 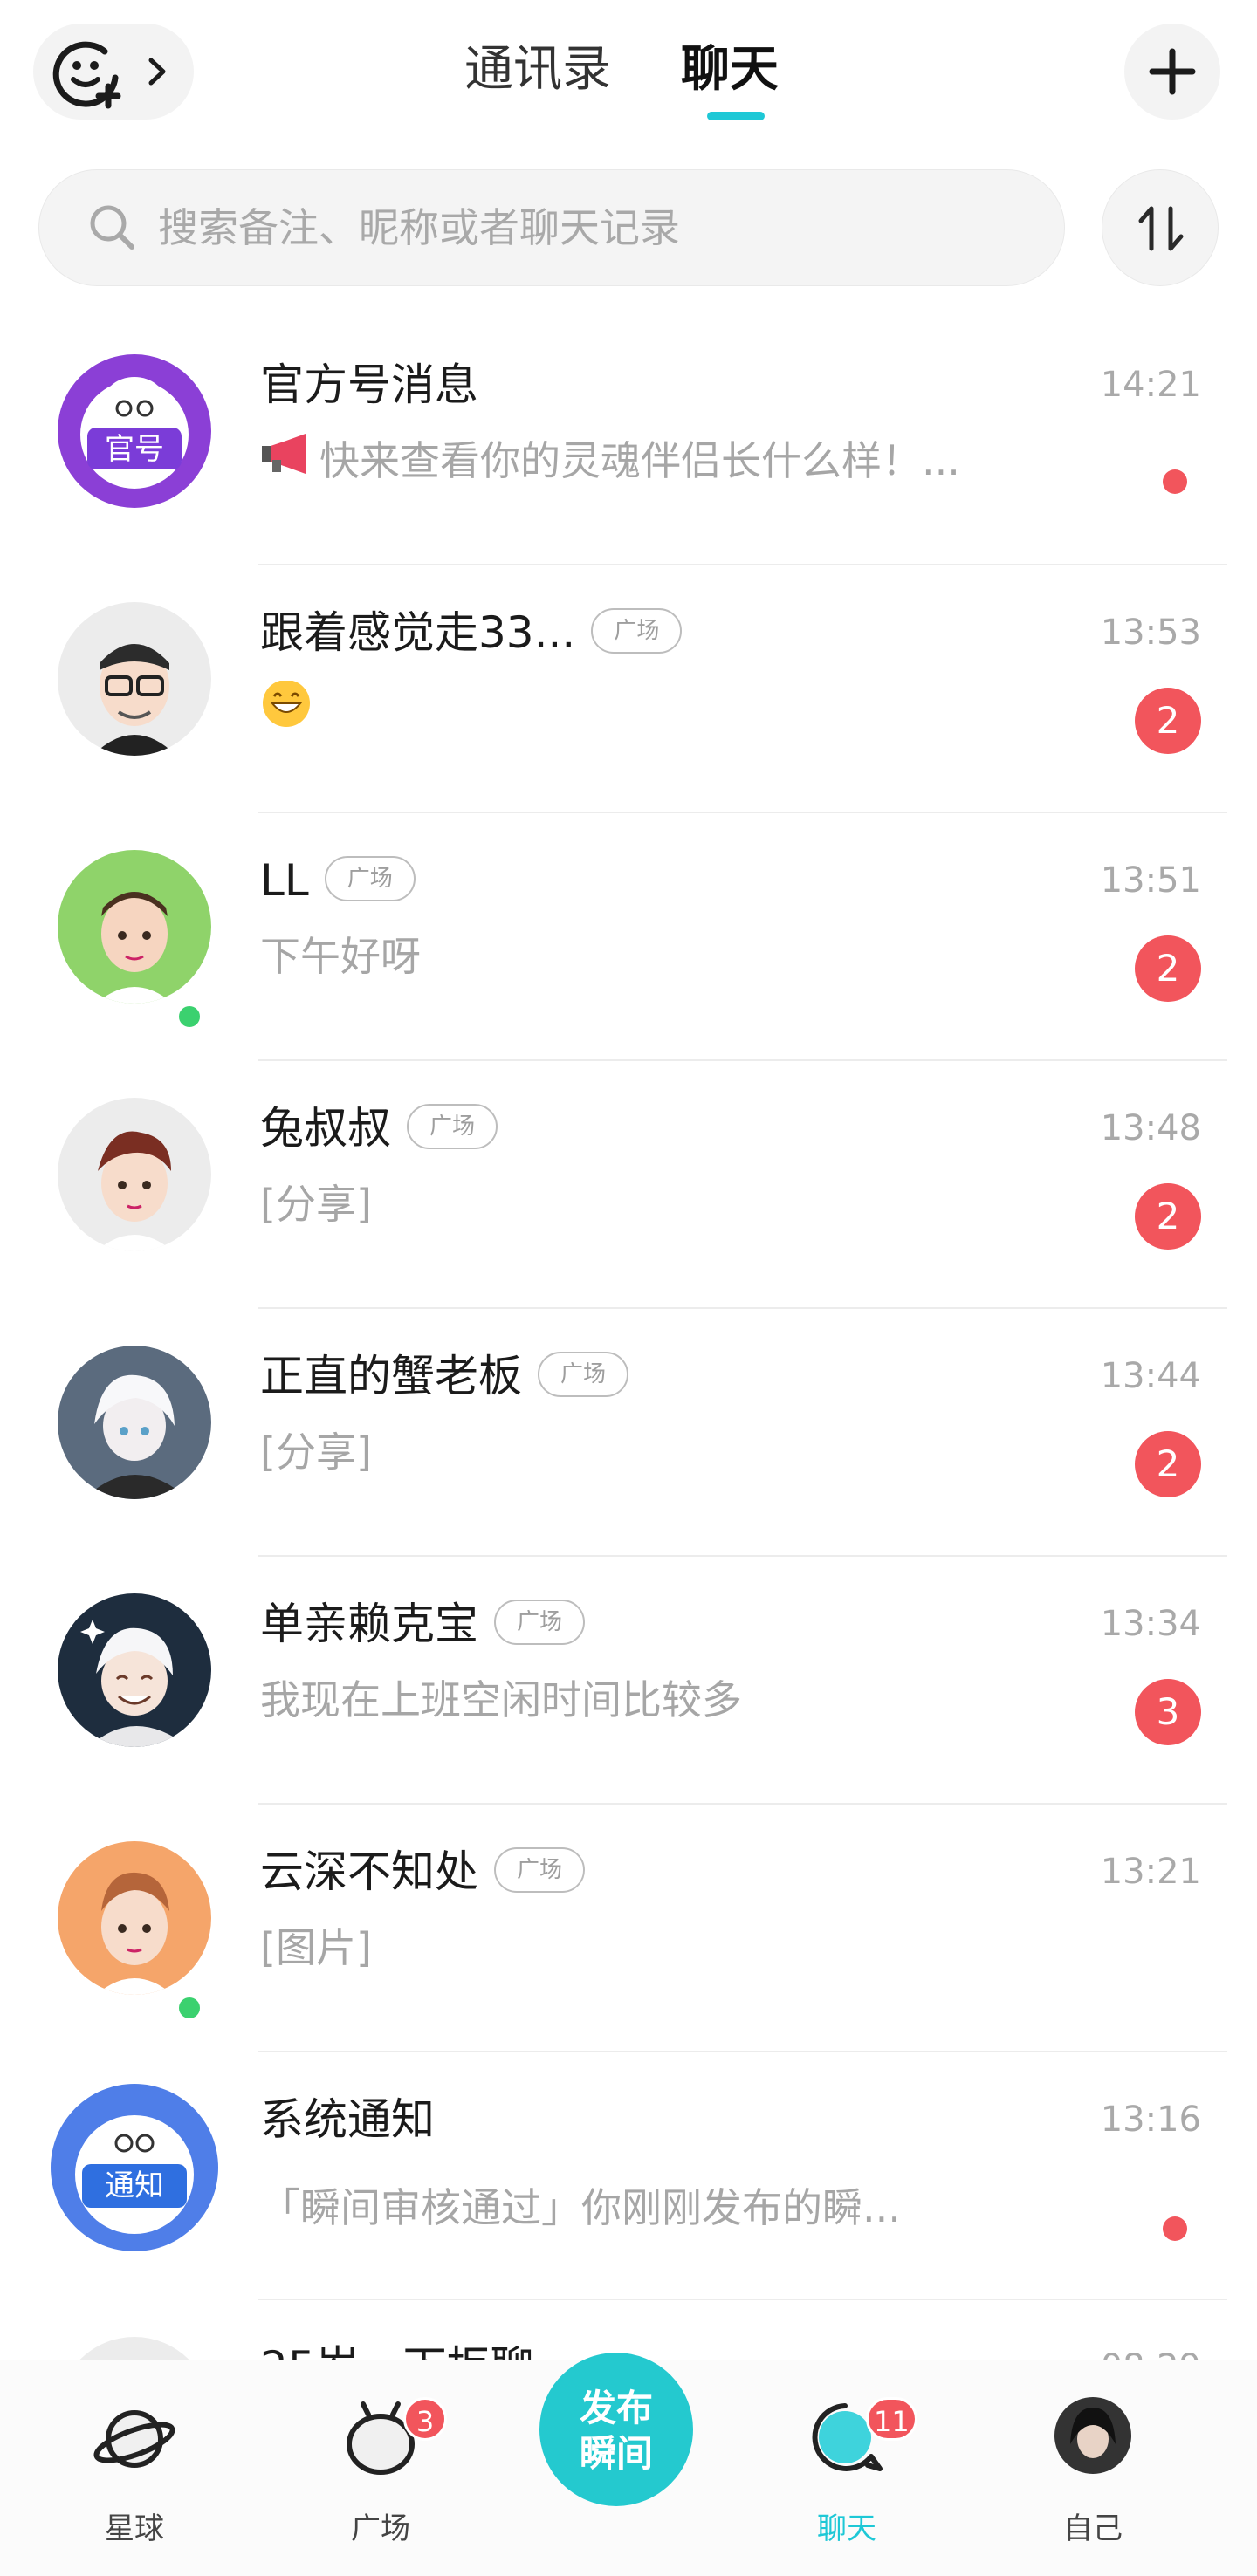 I want to click on megaphone-icon, so click(x=287, y=462).